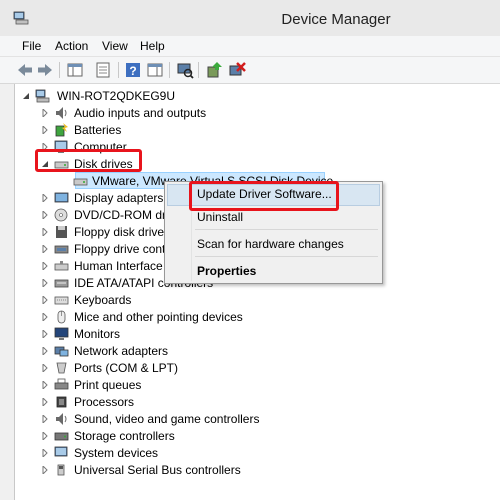 The height and width of the screenshot is (500, 500). What do you see at coordinates (226, 271) in the screenshot?
I see `properties-item: Properties` at bounding box center [226, 271].